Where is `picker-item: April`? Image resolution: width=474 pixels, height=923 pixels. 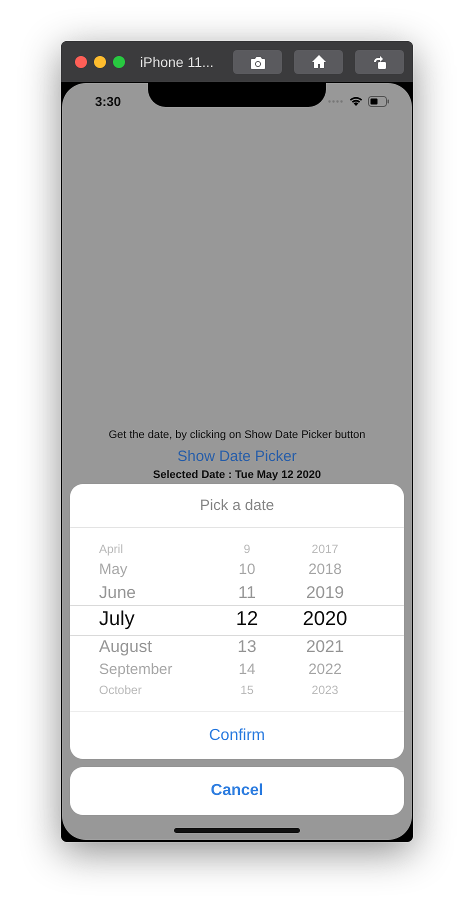 picker-item: April is located at coordinates (111, 549).